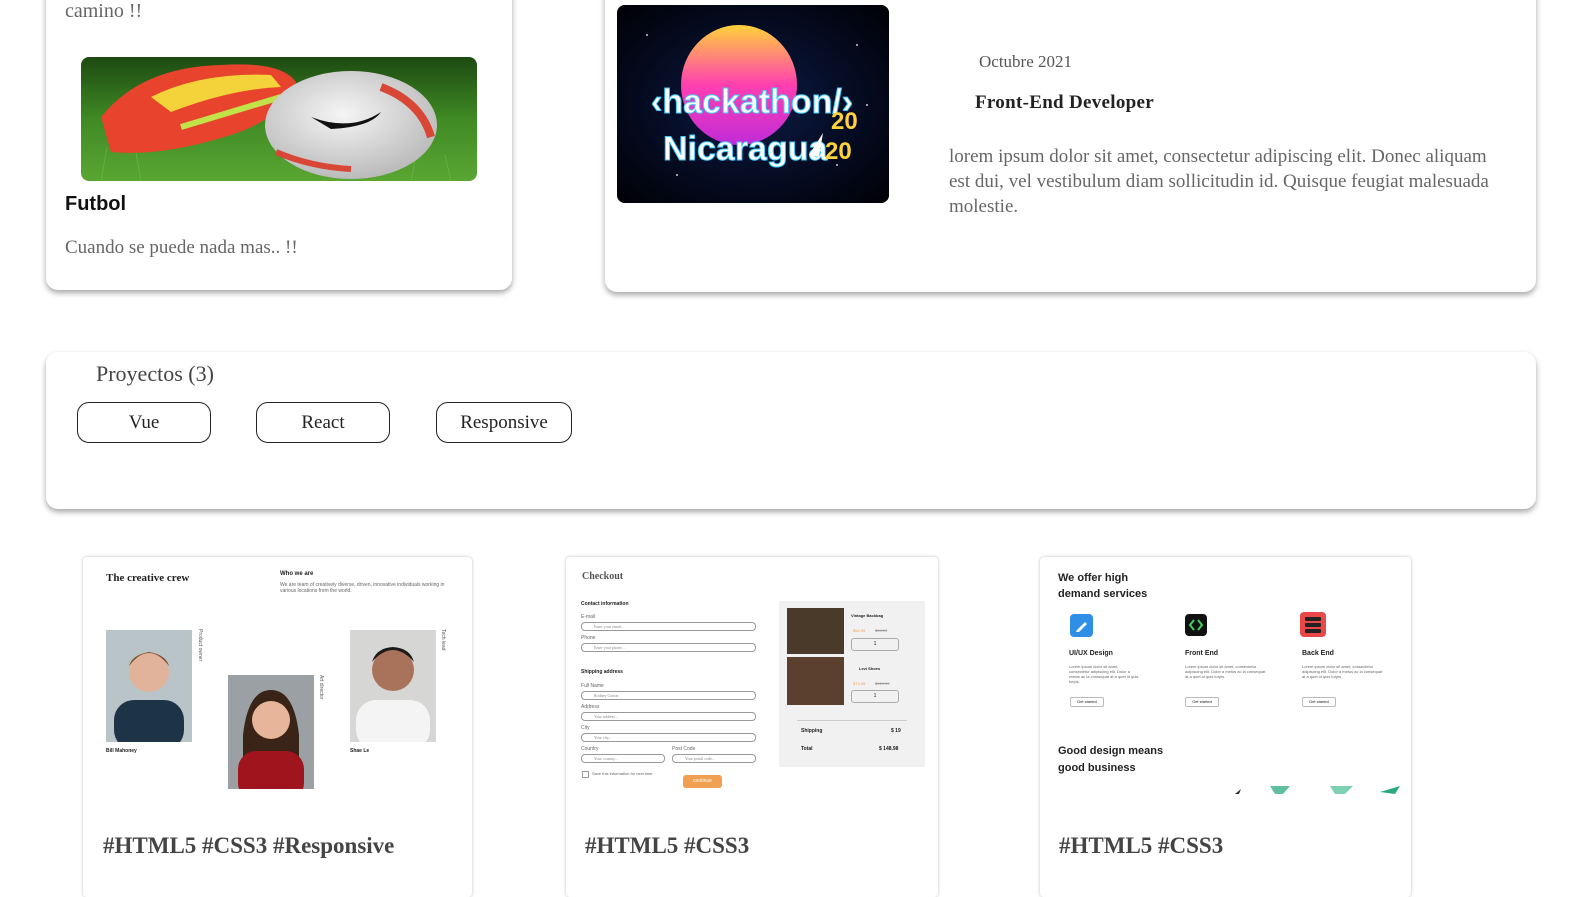 This screenshot has width=1583, height=897. What do you see at coordinates (155, 373) in the screenshot?
I see `projects-title: Proyectos (3)` at bounding box center [155, 373].